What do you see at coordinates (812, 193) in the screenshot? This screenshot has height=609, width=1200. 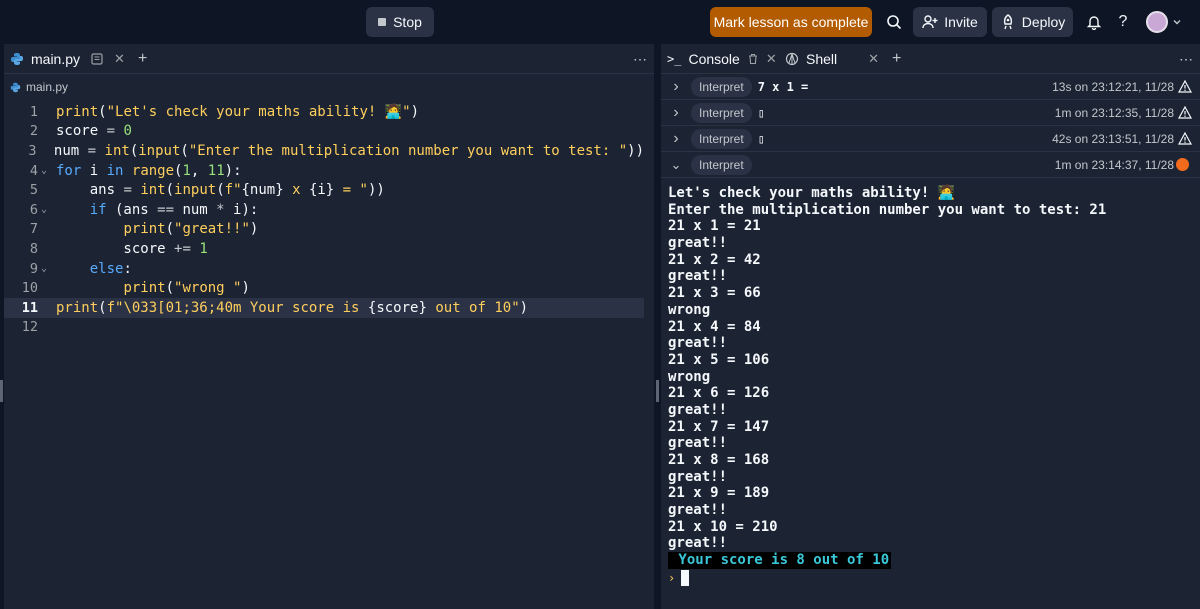 I see `output-line: Let's check your maths ability! 🧑‍💻` at bounding box center [812, 193].